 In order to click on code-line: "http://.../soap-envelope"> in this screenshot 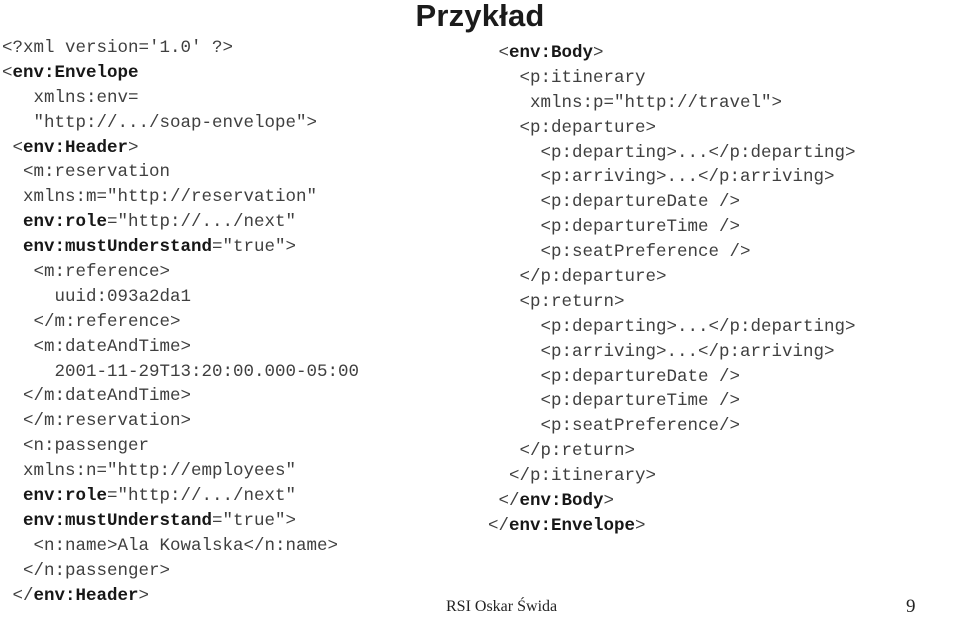, I will do `click(237, 123)`.